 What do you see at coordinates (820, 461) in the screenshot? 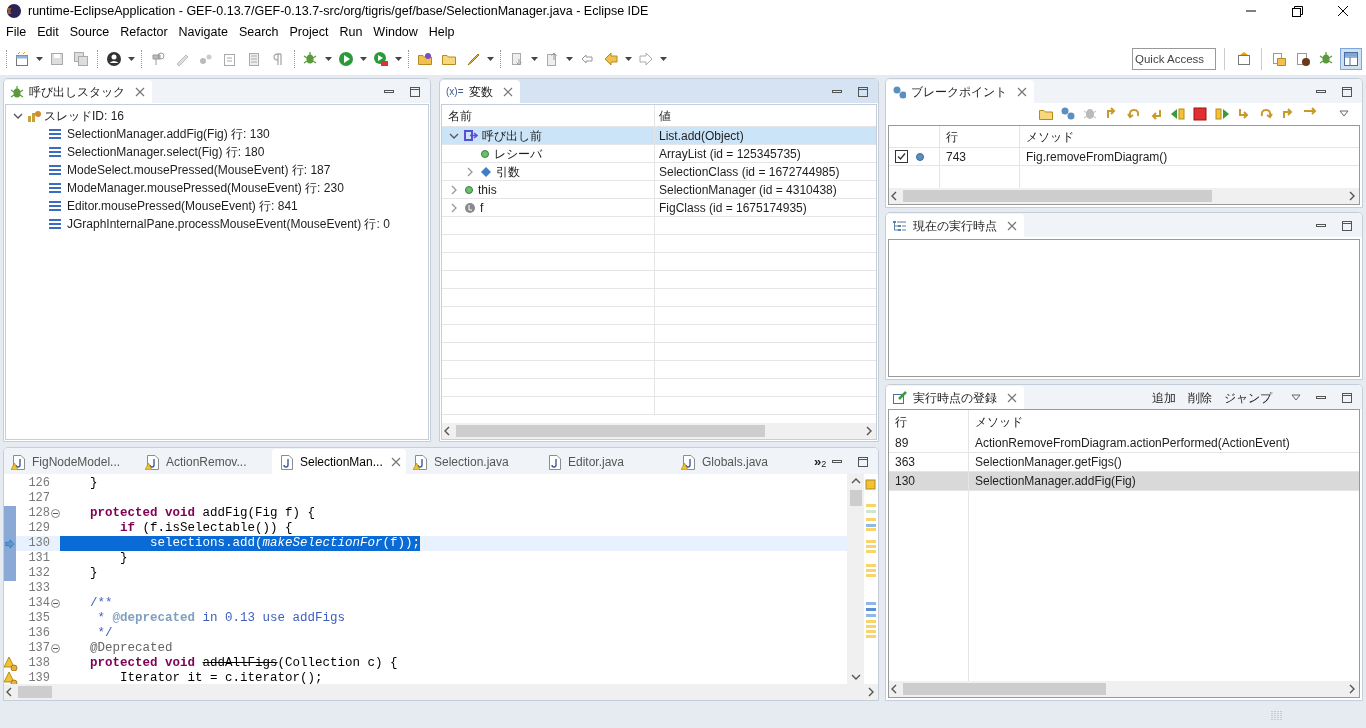
I see `overflow-tabs-button: »$_{2}$` at bounding box center [820, 461].